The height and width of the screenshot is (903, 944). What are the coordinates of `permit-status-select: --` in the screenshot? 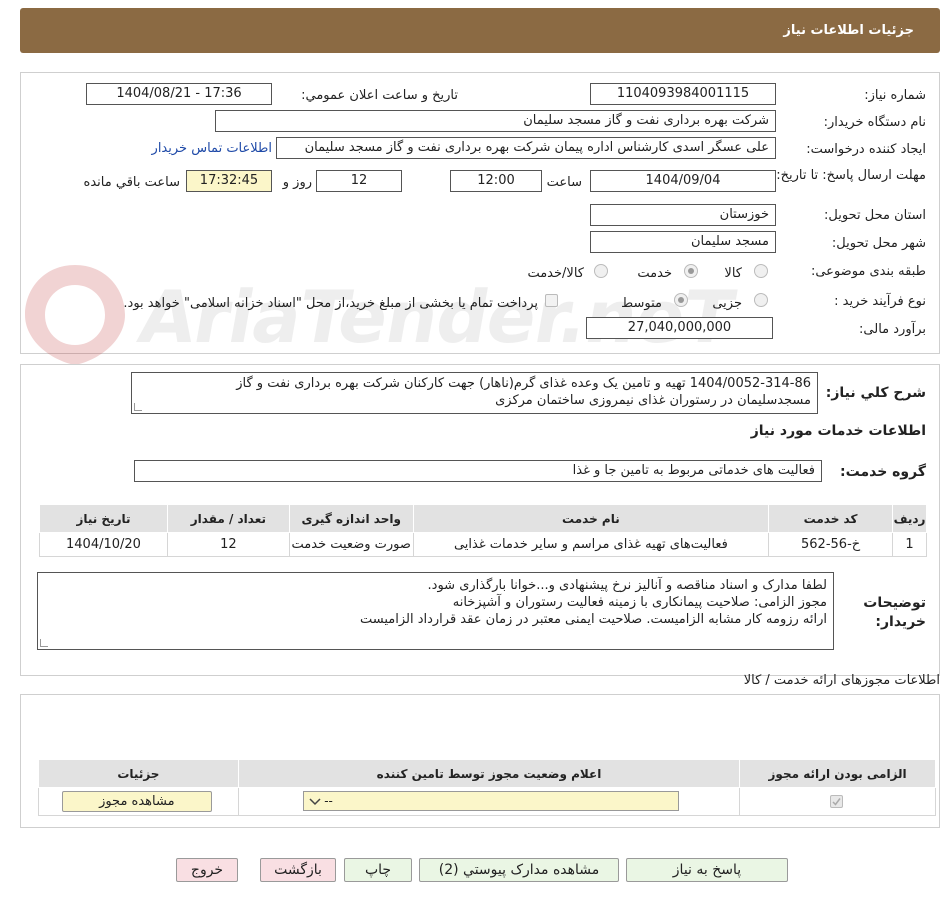 It's located at (491, 801).